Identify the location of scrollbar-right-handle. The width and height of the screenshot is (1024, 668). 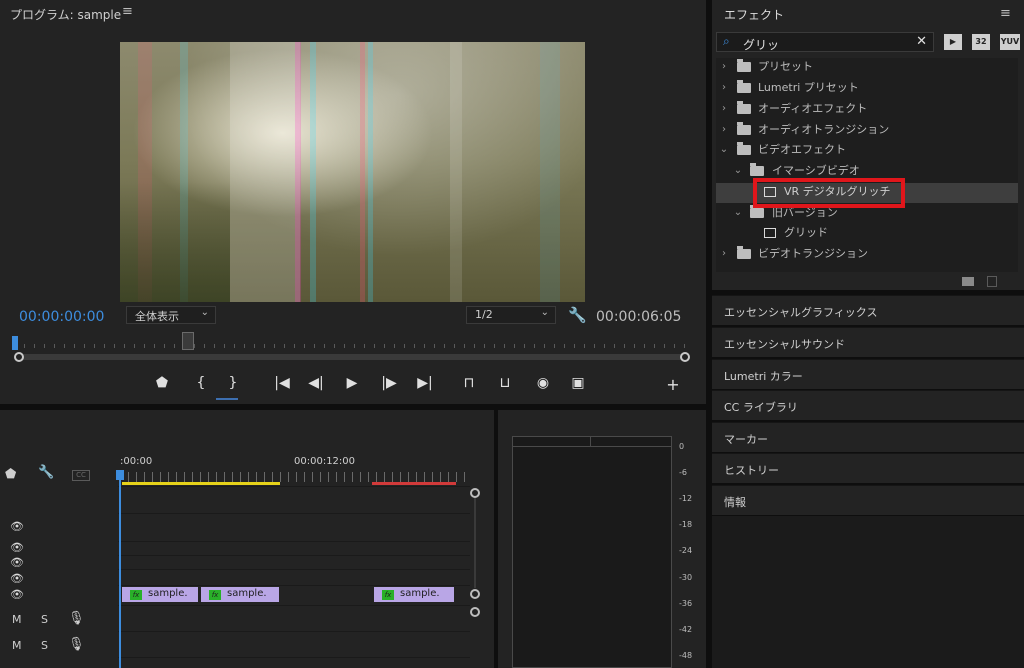
(685, 357).